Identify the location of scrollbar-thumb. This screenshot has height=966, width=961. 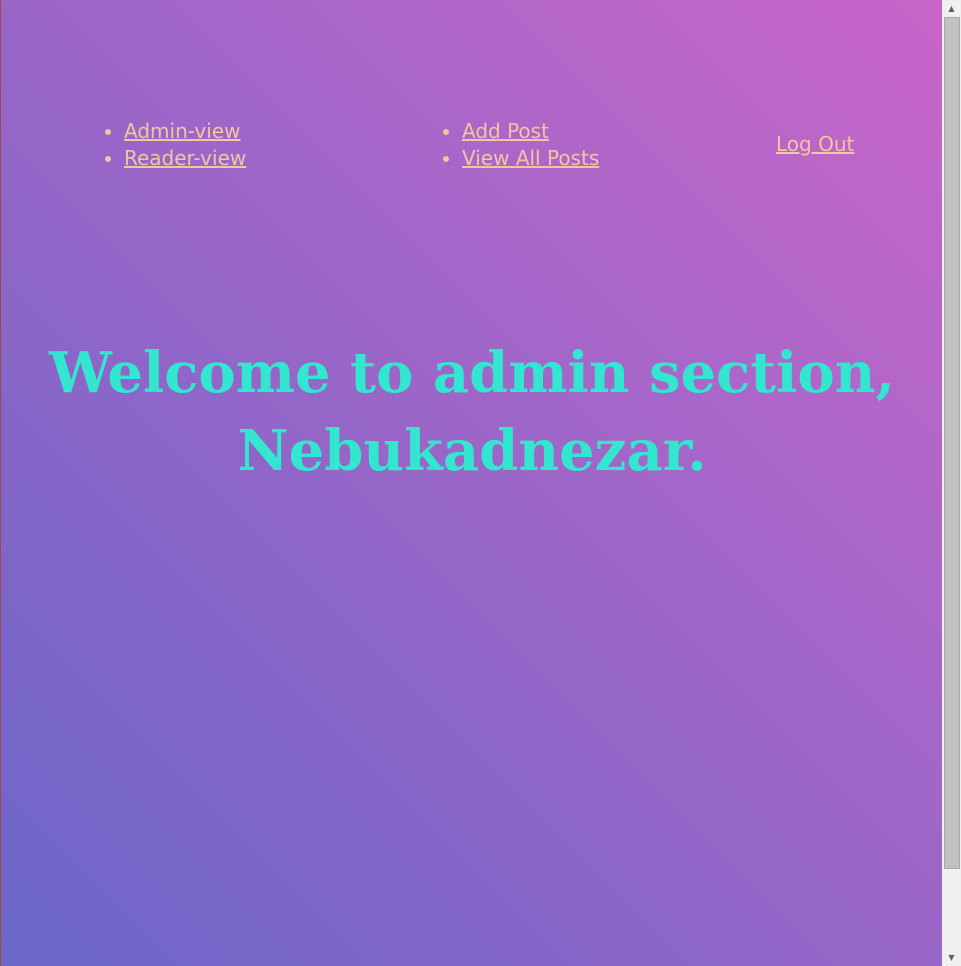
(952, 443).